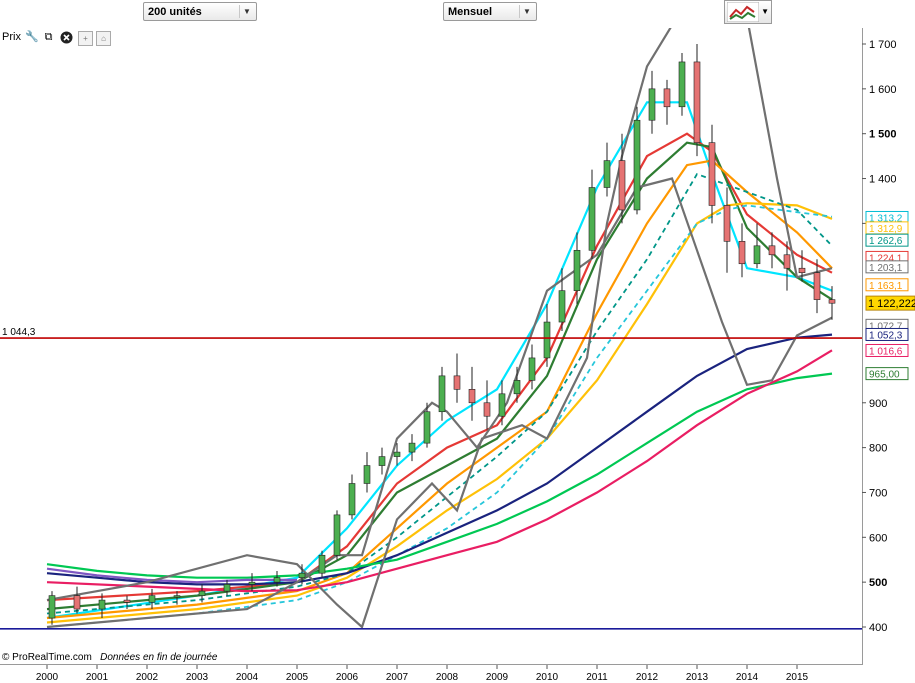 The width and height of the screenshot is (915, 683). Describe the element at coordinates (447, 677) in the screenshot. I see `x-tick-label-8: 2008` at that location.